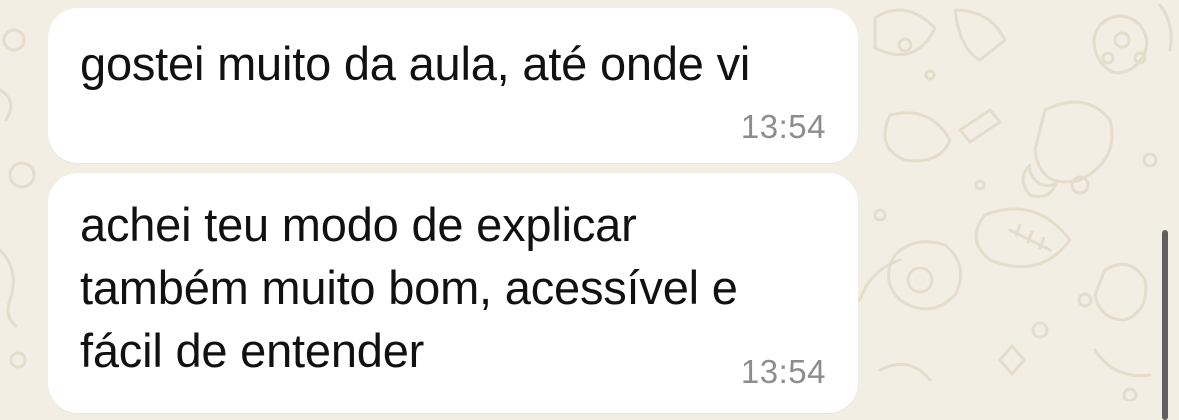  I want to click on message-text-line: gostei muito da aula, até onde vi, so click(415, 63).